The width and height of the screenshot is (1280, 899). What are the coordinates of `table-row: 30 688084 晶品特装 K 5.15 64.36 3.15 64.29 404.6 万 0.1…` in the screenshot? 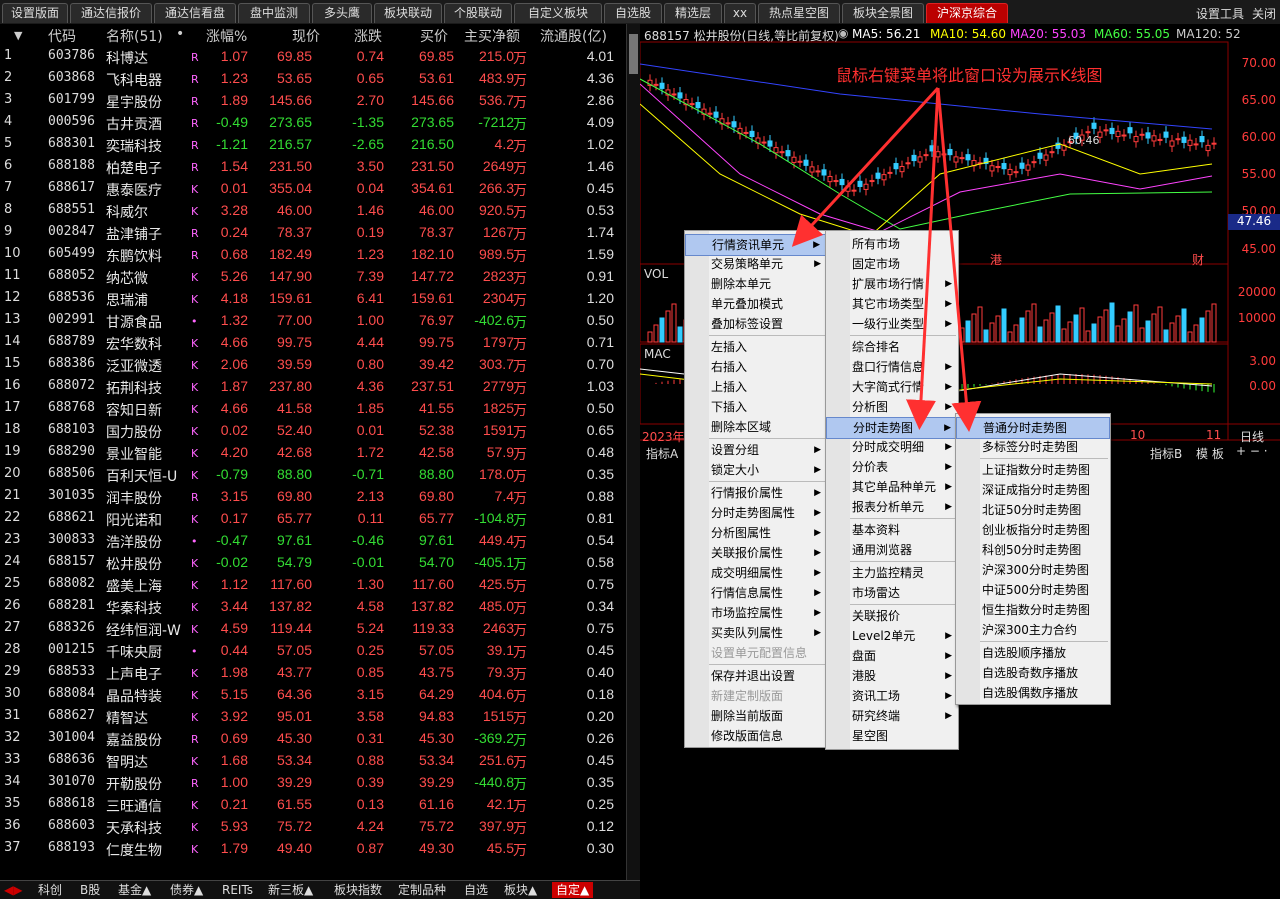 It's located at (313, 695).